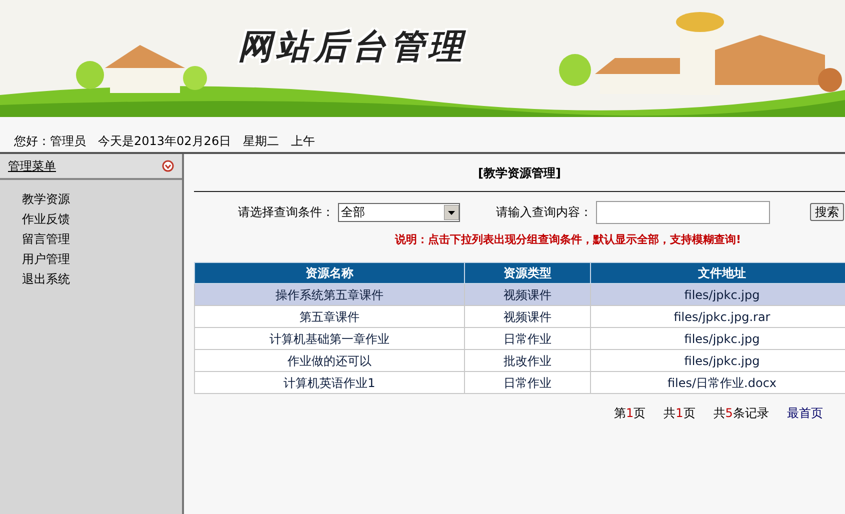 This screenshot has height=514, width=845. Describe the element at coordinates (329, 383) in the screenshot. I see `table-cell: 计算机英语作业1` at that location.